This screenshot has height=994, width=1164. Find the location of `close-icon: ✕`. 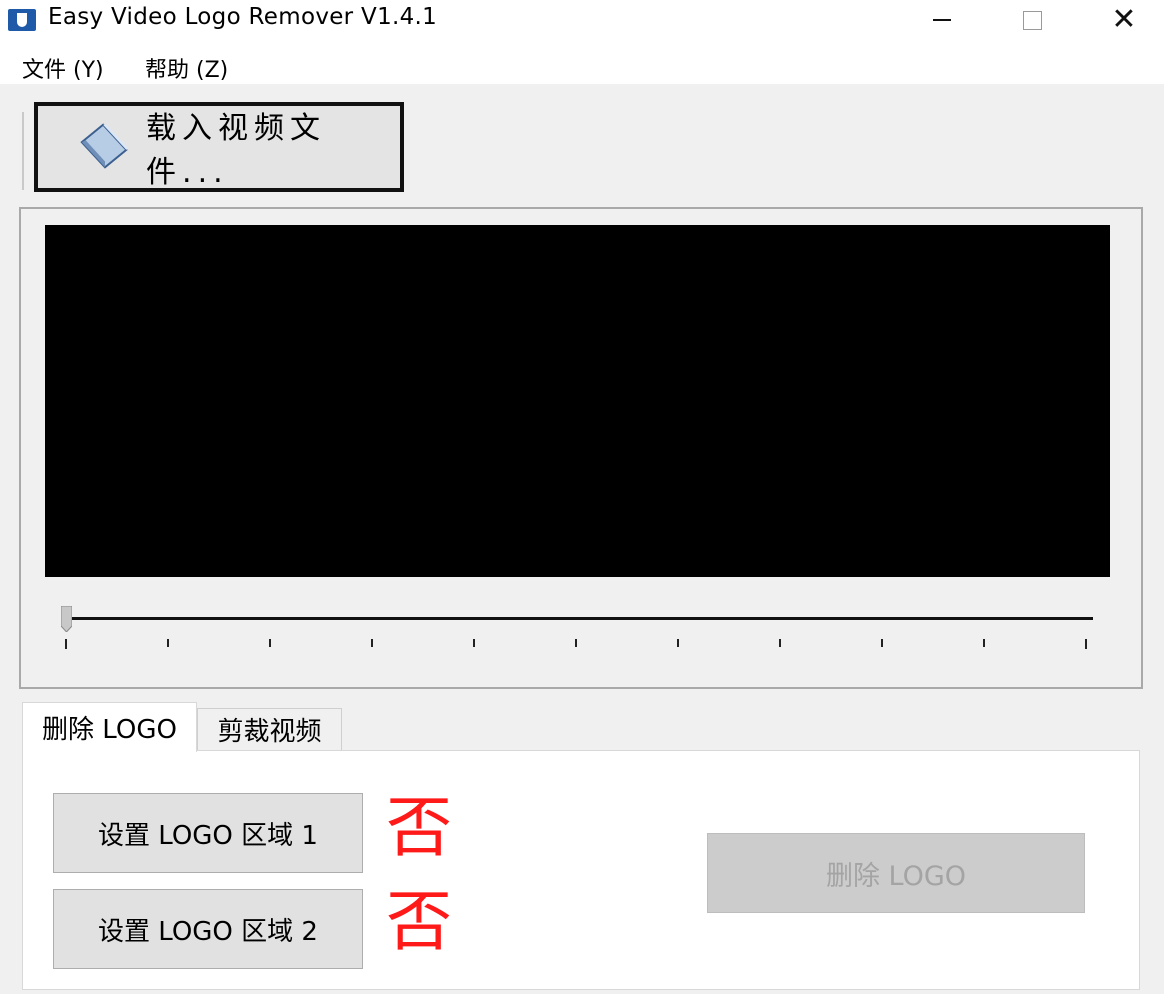

close-icon: ✕ is located at coordinates (1124, 19).